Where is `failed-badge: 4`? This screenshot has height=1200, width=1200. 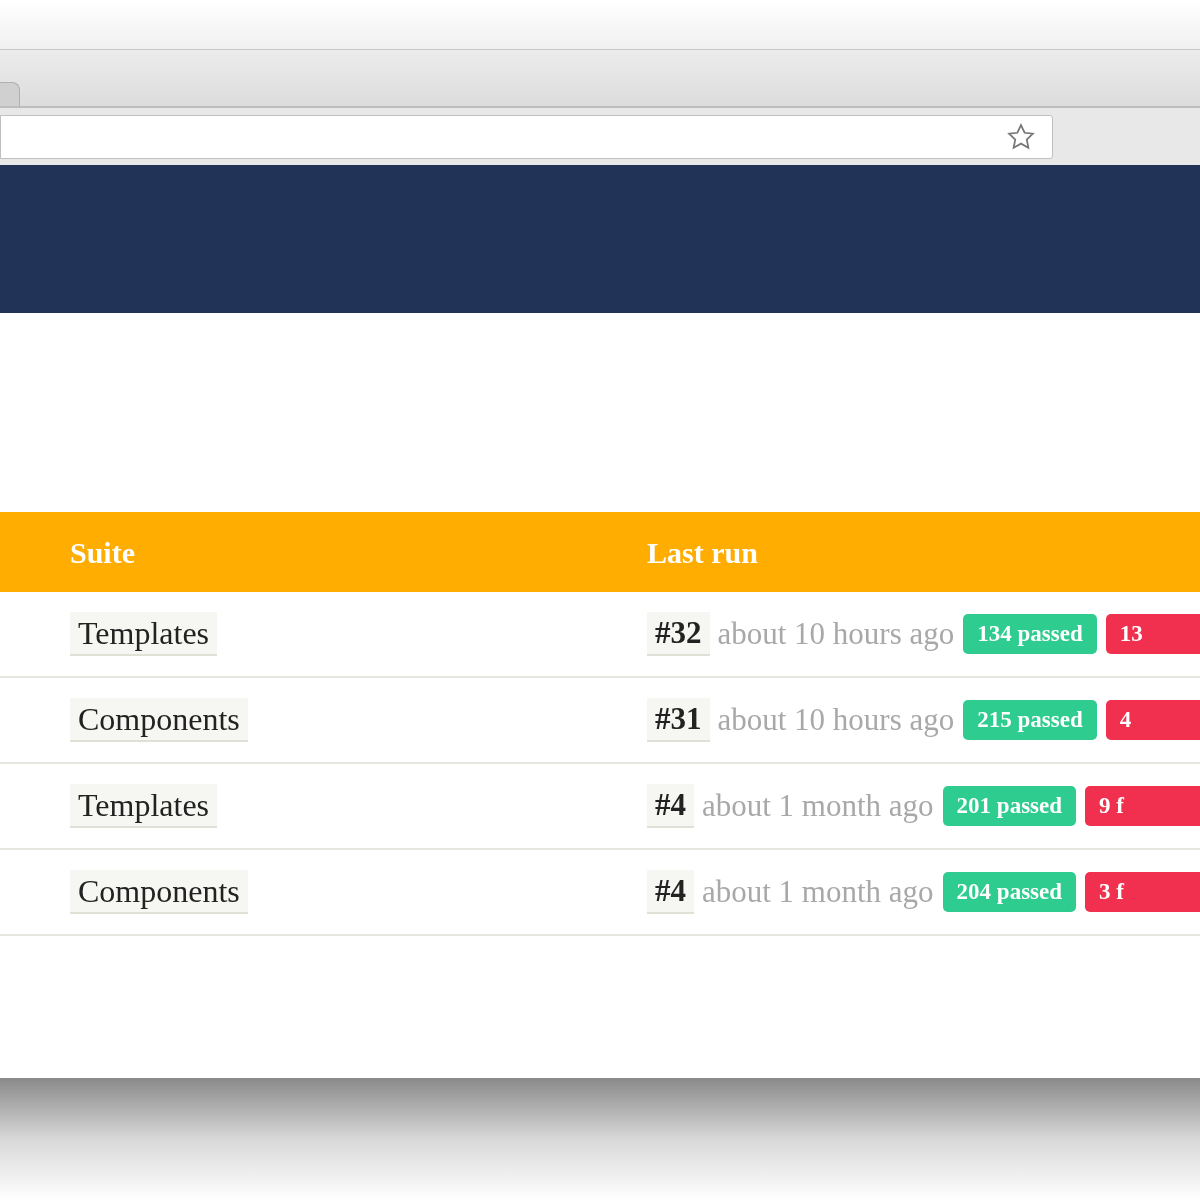 failed-badge: 4 is located at coordinates (1152, 720).